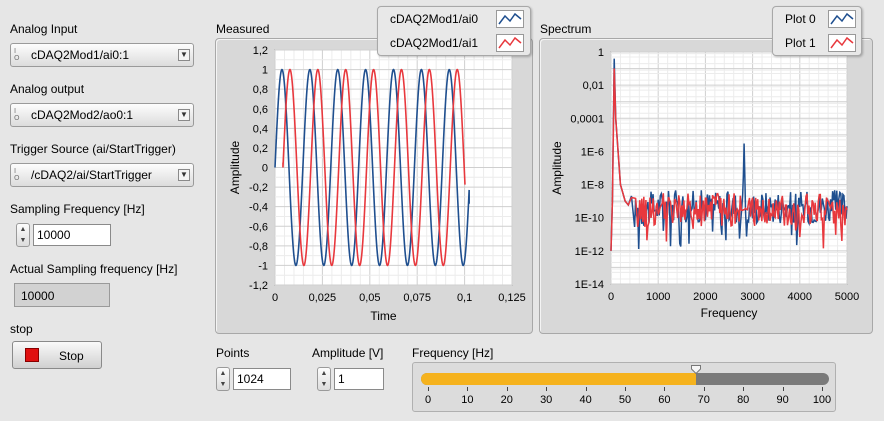 The image size is (884, 421). I want to click on spectrum-x-tick-label: 5000, so click(847, 297).